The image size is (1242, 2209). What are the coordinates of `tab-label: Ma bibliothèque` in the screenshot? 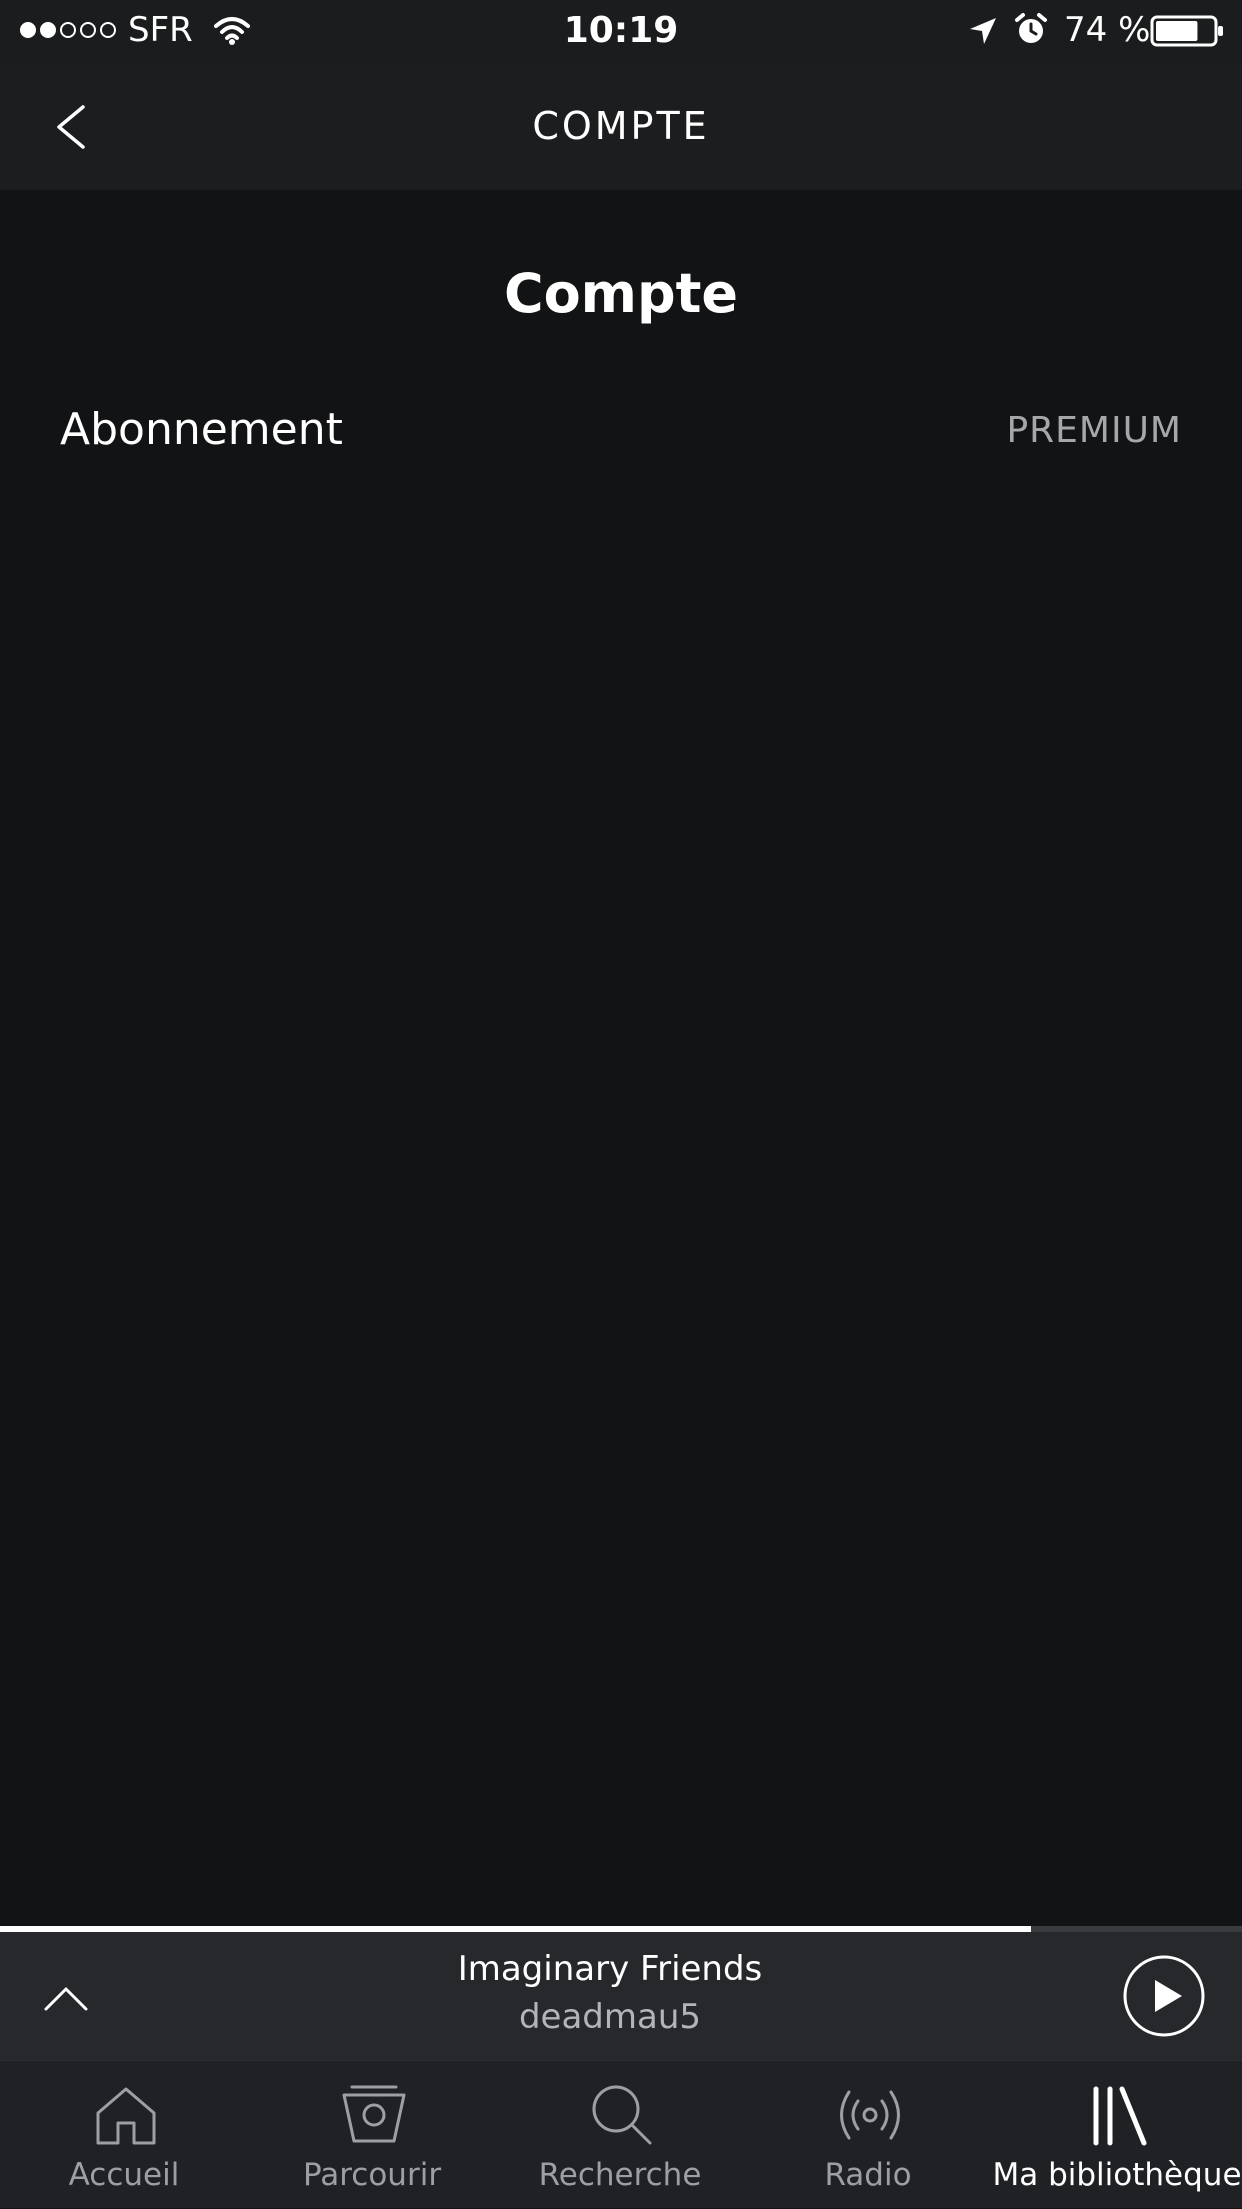 It's located at (1117, 2175).